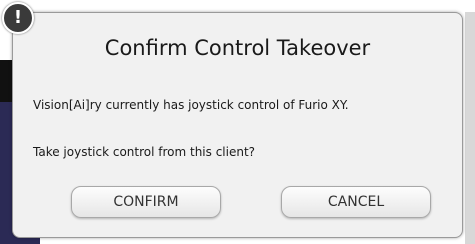 This screenshot has height=244, width=475. What do you see at coordinates (144, 152) in the screenshot?
I see `dialog-question: Take joystick control from this client?` at bounding box center [144, 152].